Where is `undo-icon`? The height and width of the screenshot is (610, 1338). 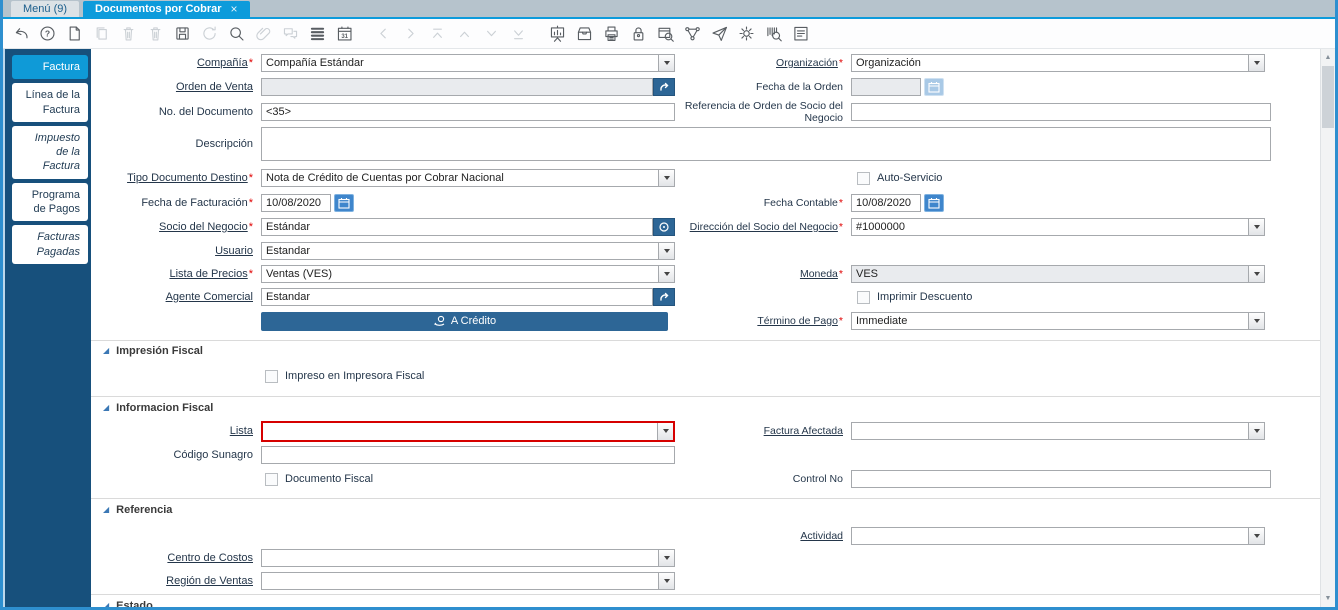
undo-icon is located at coordinates (20, 34).